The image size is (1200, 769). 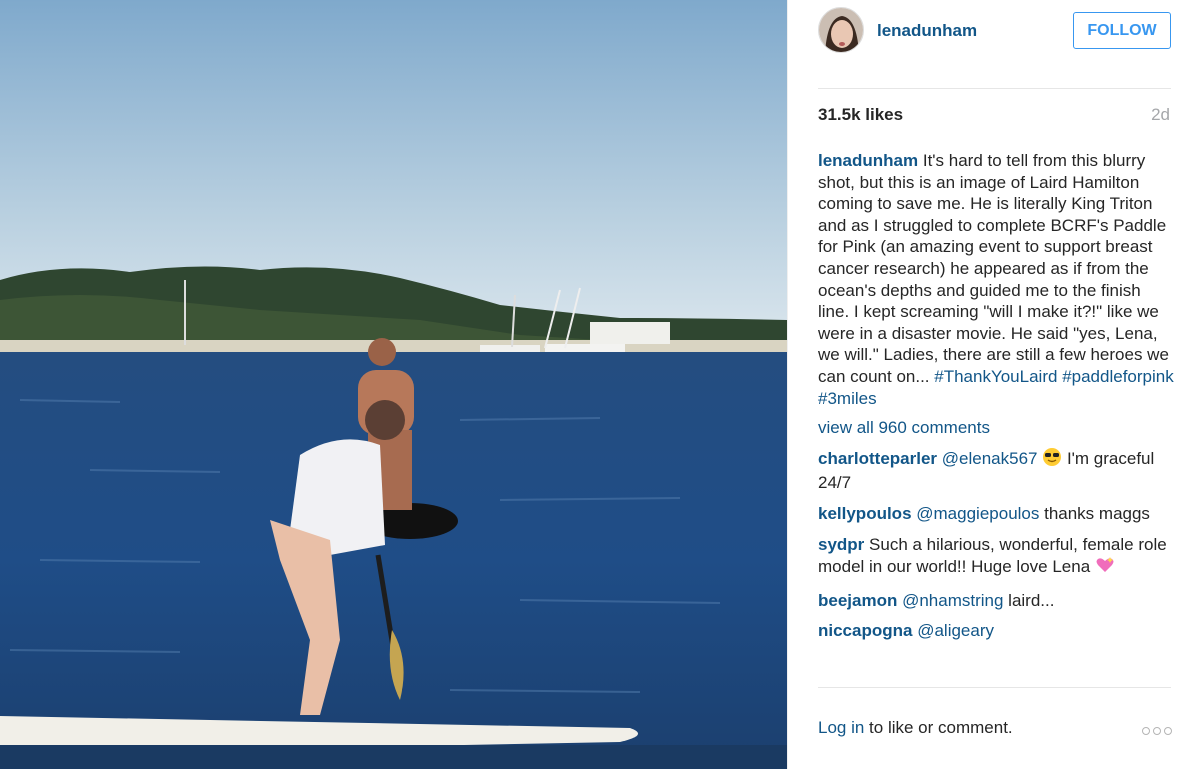 What do you see at coordinates (865, 513) in the screenshot?
I see `comment-username: kellypoulos` at bounding box center [865, 513].